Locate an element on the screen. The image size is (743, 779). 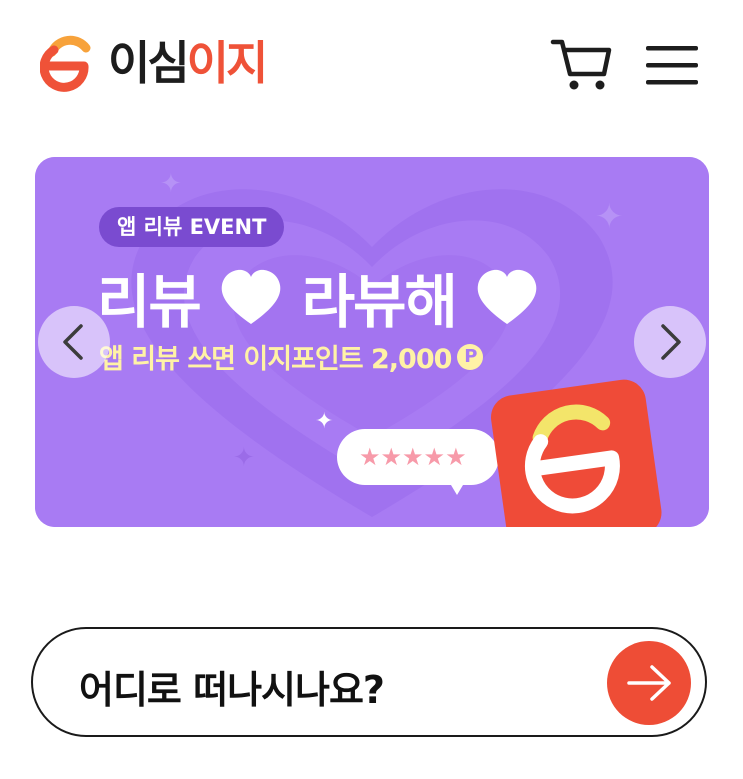
banner-subline: 앱 리뷰 쓰면 이지포인트 2,000 P is located at coordinates (291, 356).